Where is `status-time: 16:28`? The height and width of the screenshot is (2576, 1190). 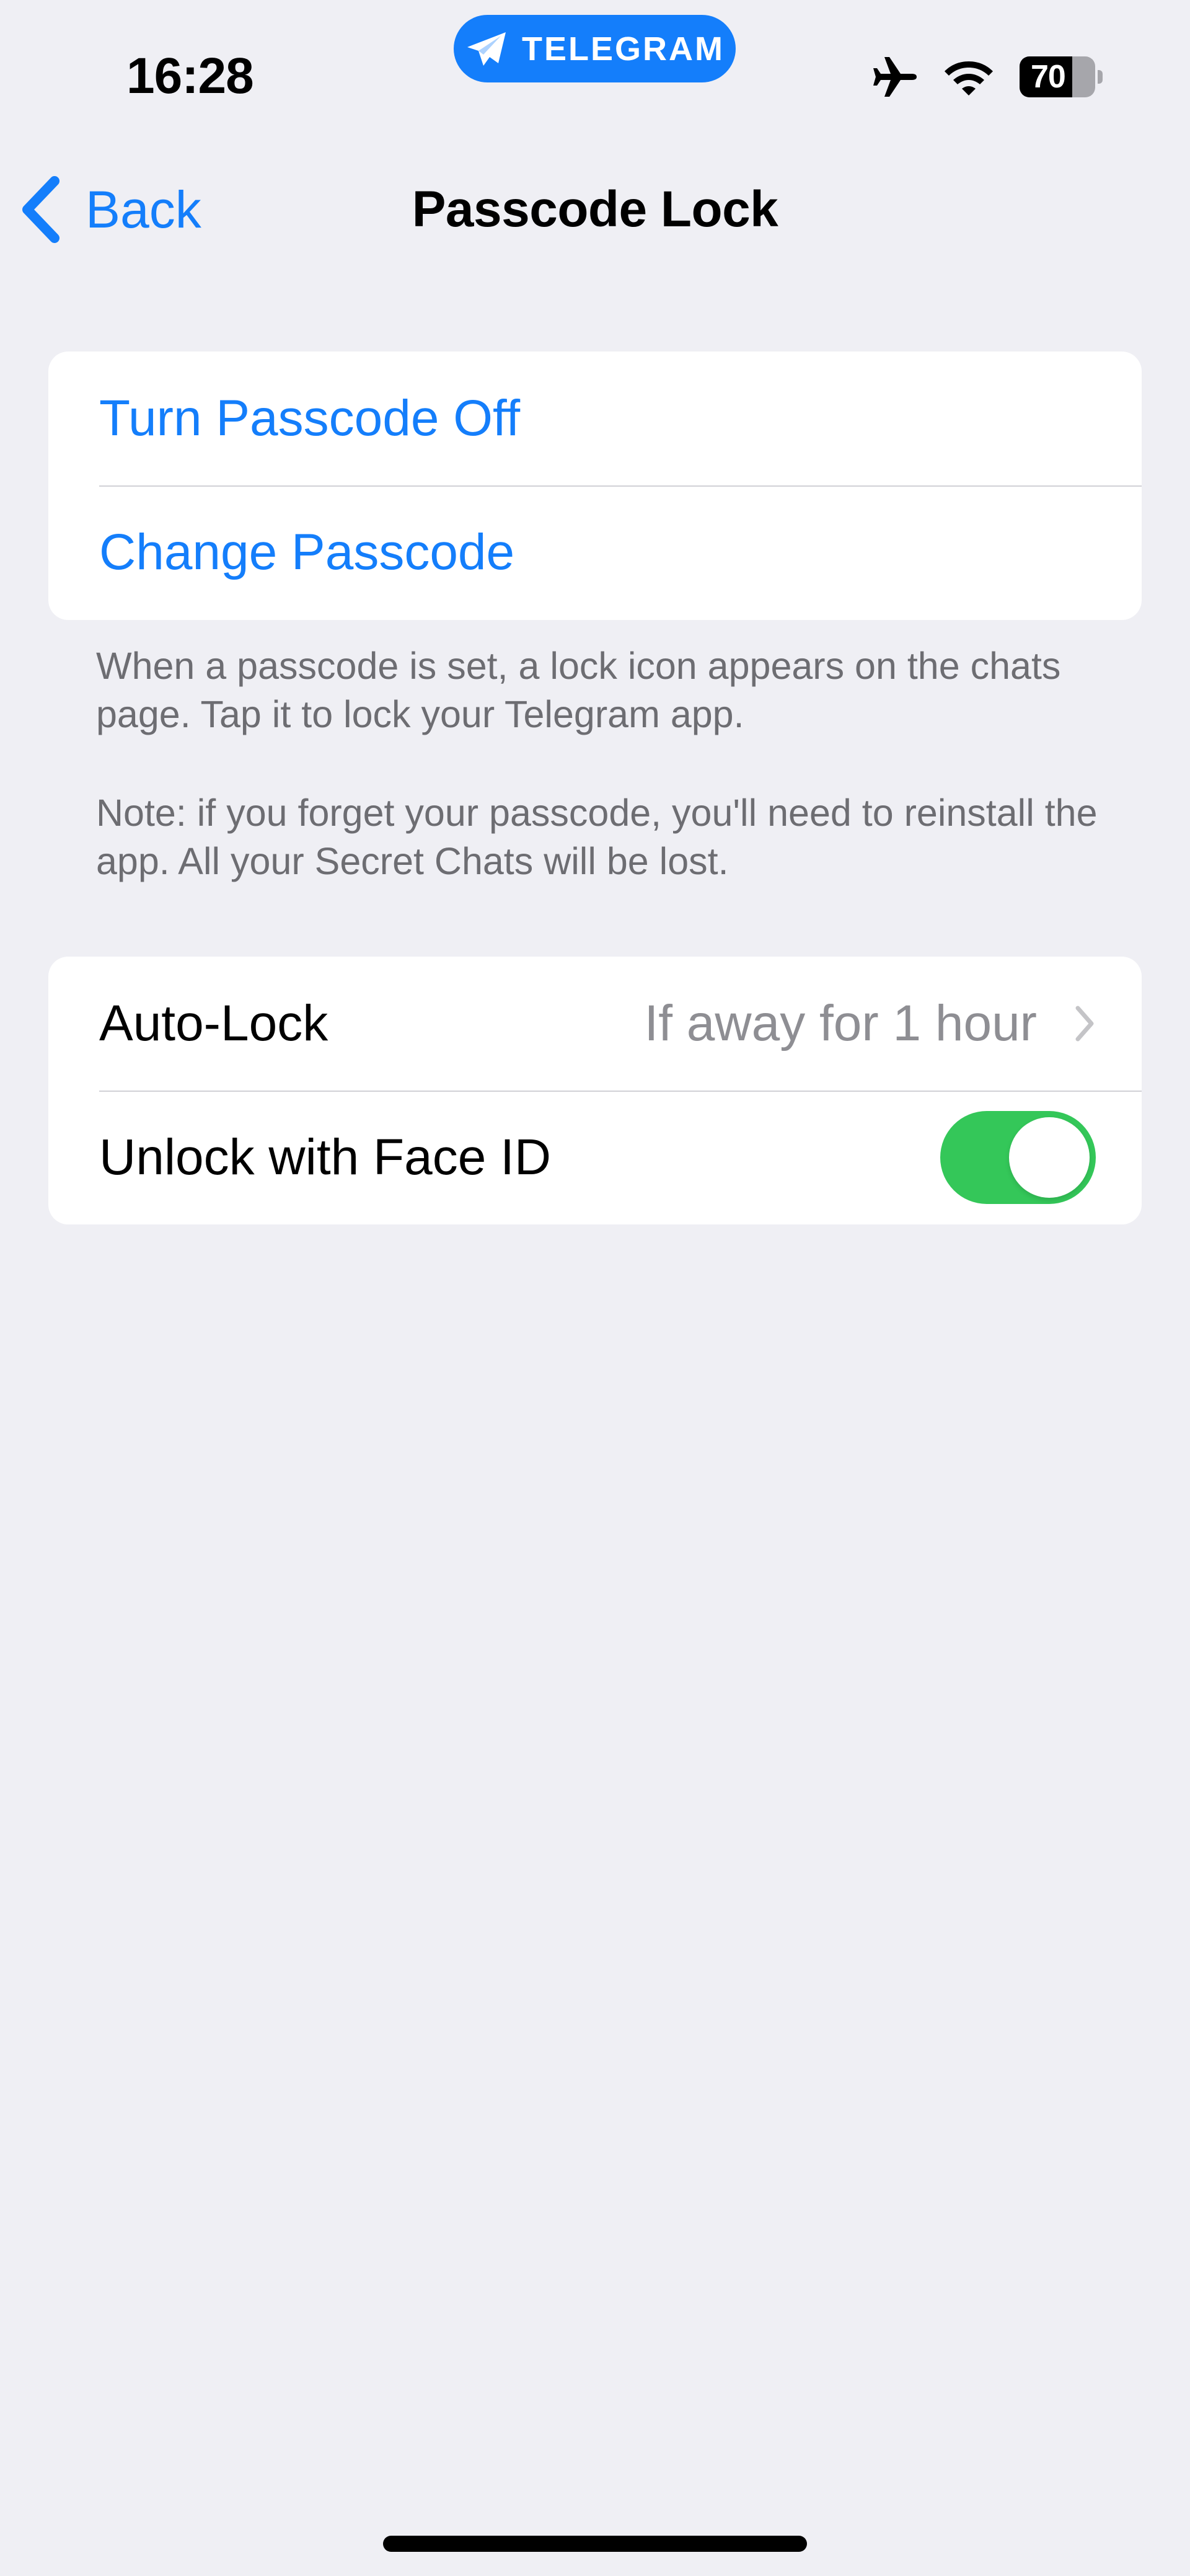
status-time: 16:28 is located at coordinates (190, 76).